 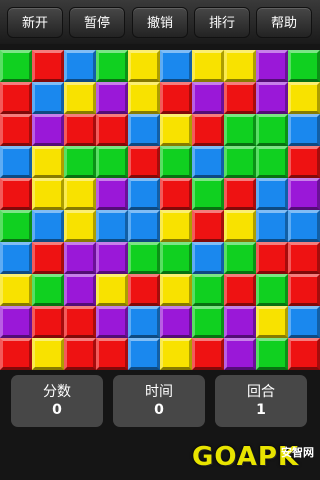 I want to click on leaderboard-button: 排行, so click(x=222, y=22).